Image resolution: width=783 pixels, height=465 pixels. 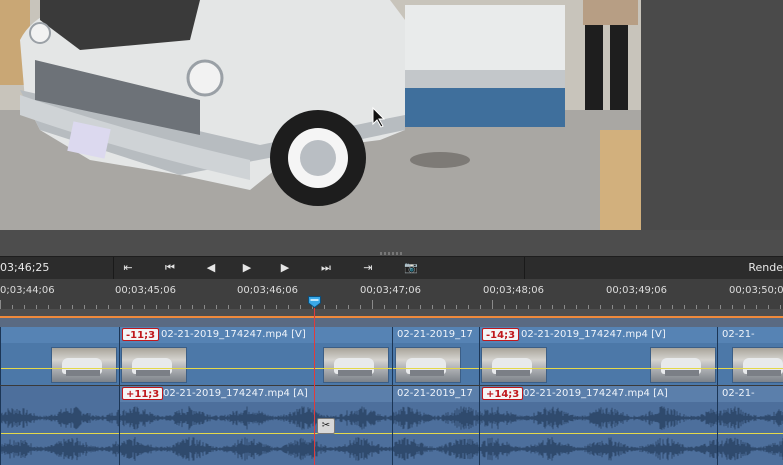 I want to click on play-icon: ▶, so click(x=247, y=267).